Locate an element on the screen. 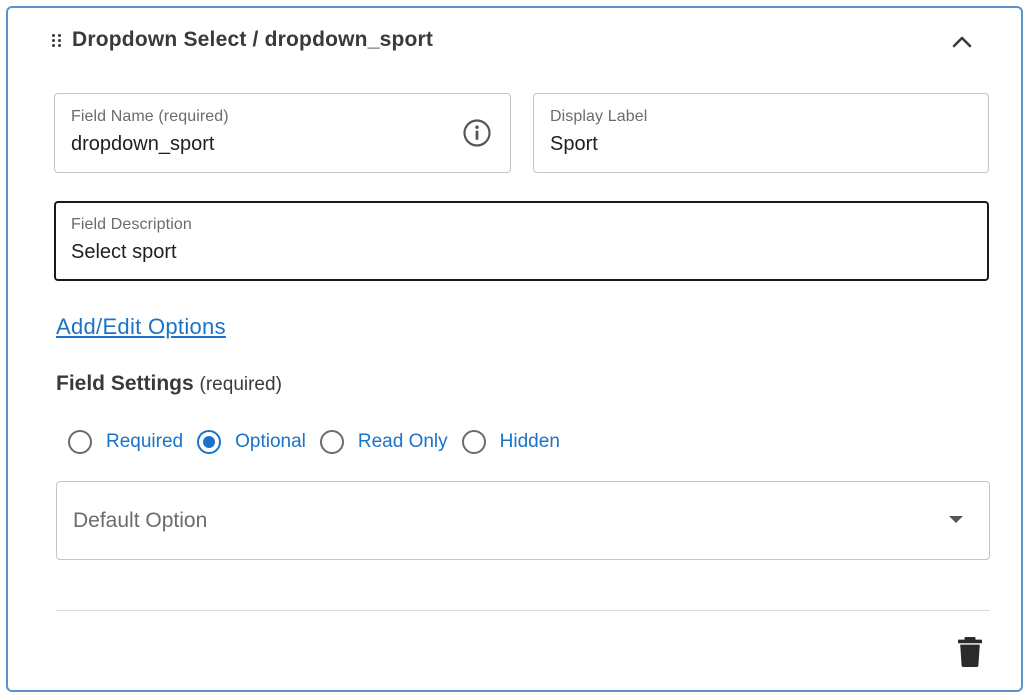  display-label-field: Display Label is located at coordinates (761, 133).